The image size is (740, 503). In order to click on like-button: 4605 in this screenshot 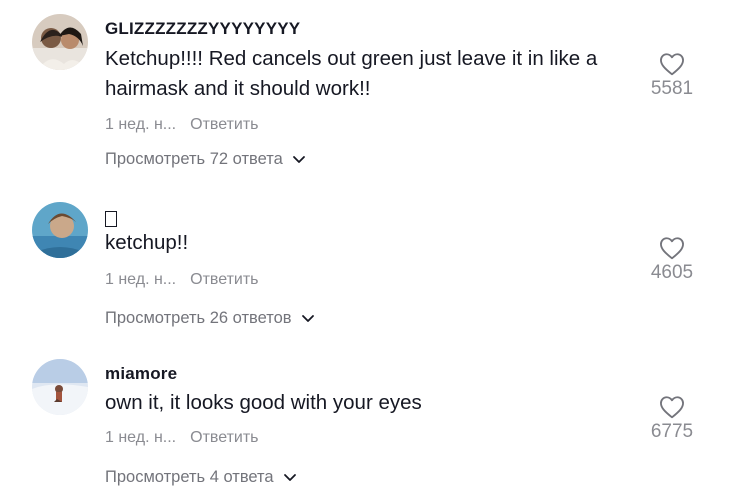, I will do `click(672, 260)`.